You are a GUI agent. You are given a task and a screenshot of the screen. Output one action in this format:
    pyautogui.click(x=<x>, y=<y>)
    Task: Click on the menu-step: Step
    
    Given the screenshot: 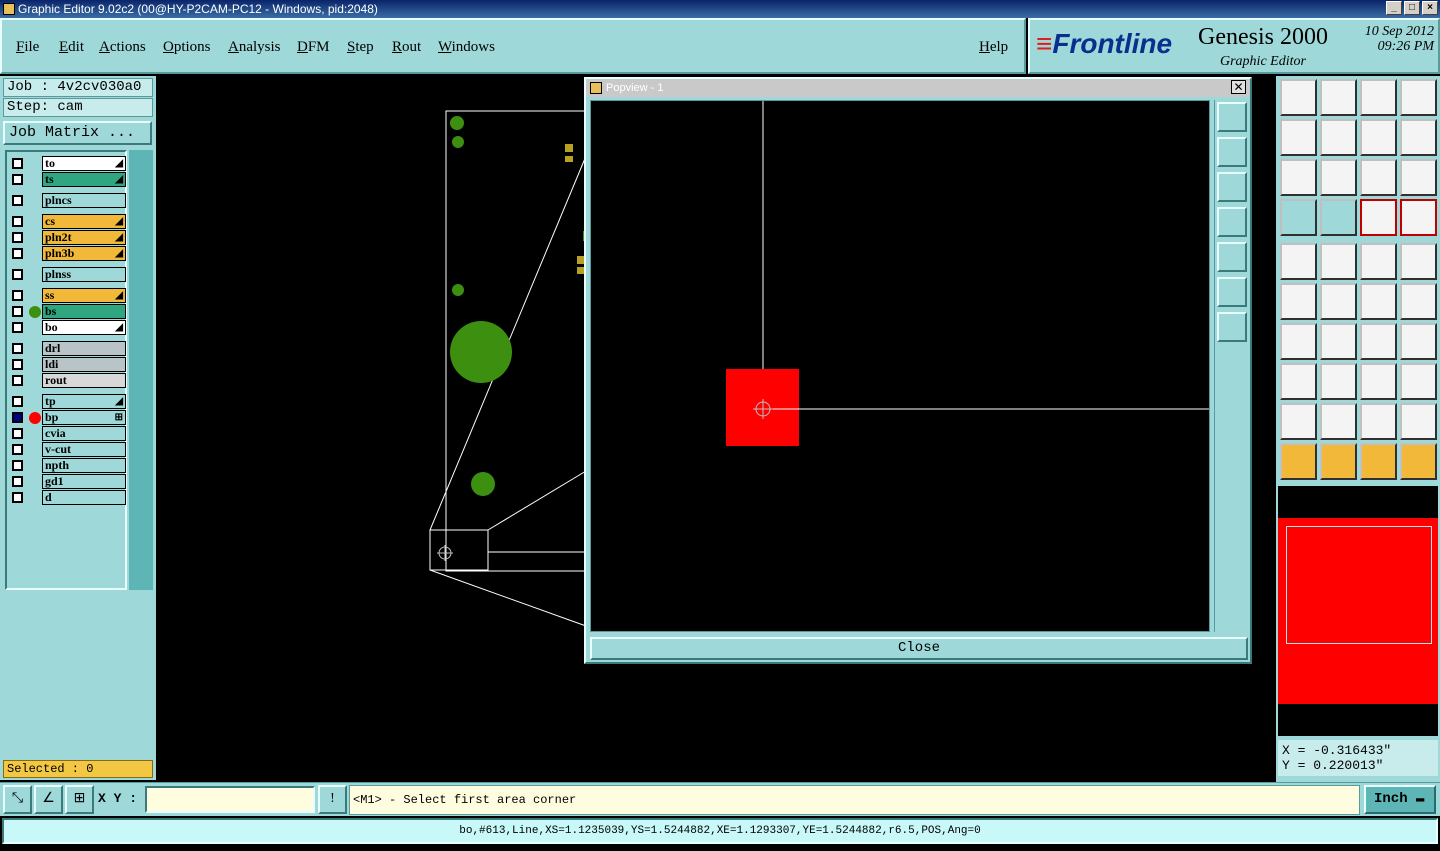 What is the action you would take?
    pyautogui.click(x=360, y=47)
    